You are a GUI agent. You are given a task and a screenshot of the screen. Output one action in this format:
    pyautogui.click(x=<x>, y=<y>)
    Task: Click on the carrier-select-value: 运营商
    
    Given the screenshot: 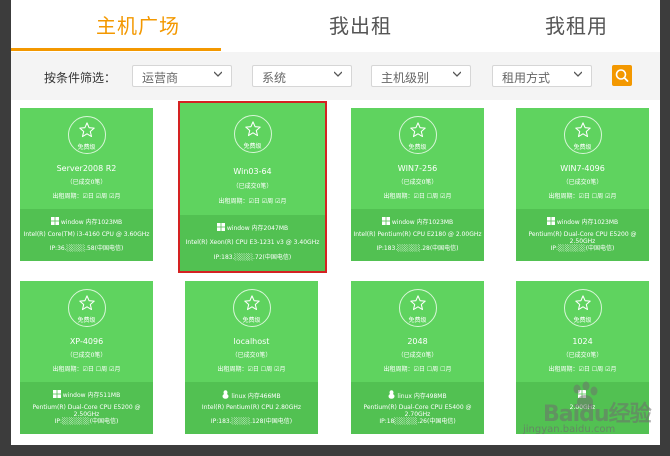 What is the action you would take?
    pyautogui.click(x=160, y=78)
    